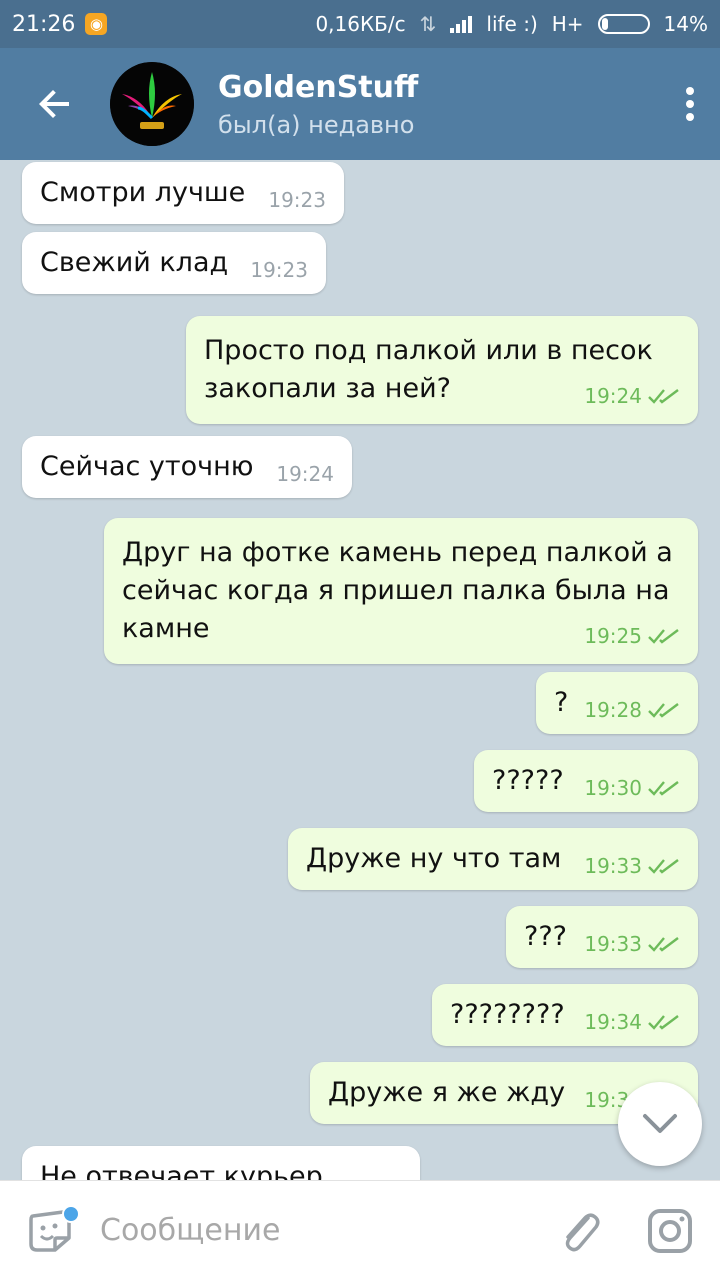 The image size is (720, 1280). Describe the element at coordinates (528, 780) in the screenshot. I see `message-text: ?????` at that location.